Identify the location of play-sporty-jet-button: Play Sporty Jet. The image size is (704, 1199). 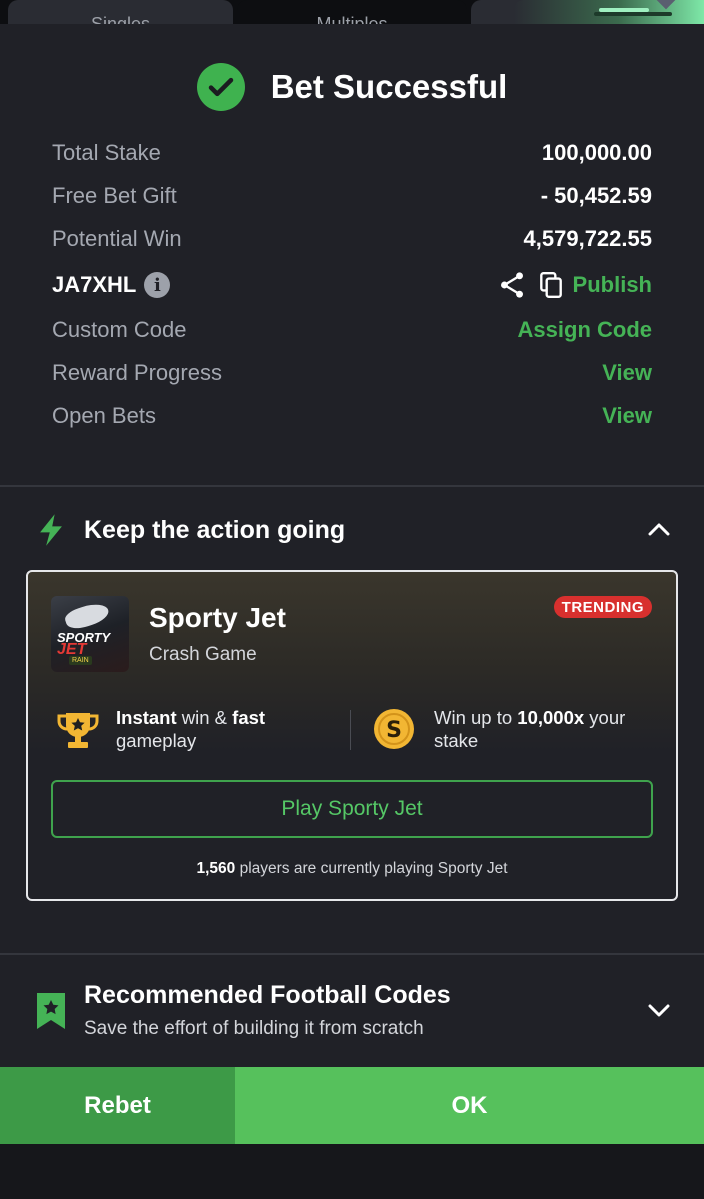
(352, 809).